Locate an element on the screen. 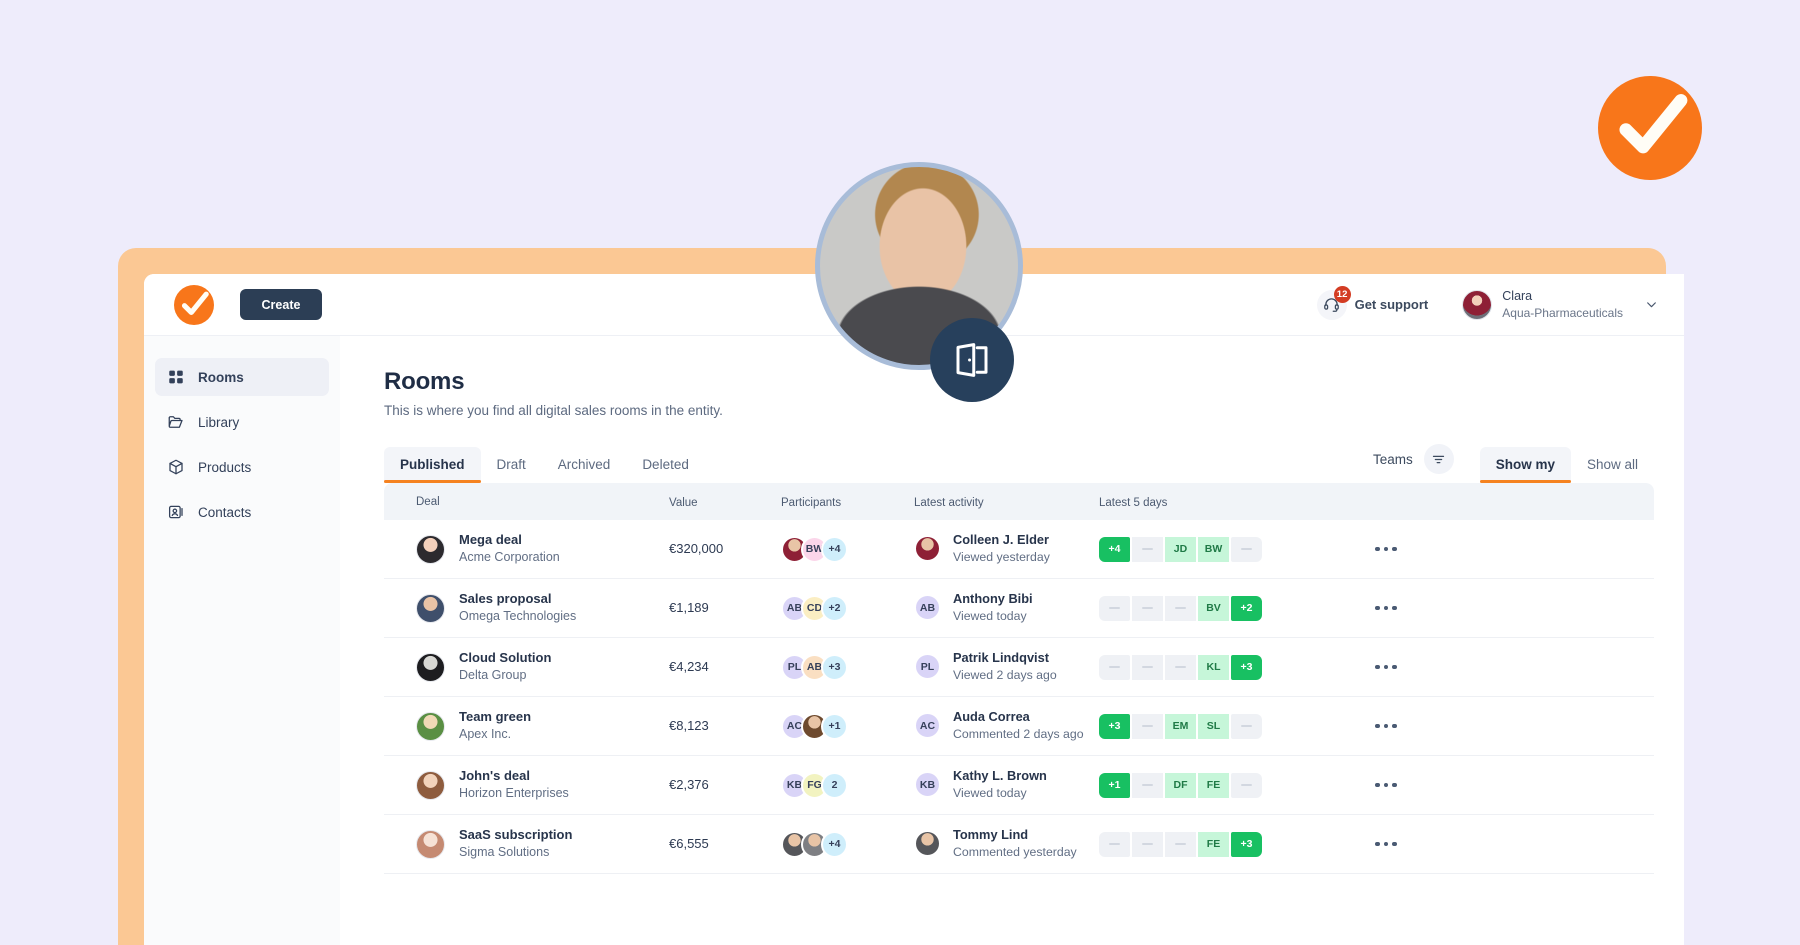 The width and height of the screenshot is (1800, 945). cell-latest-activity: PL Patrik Lindqvist Viewed 2 days ago is located at coordinates (1006, 667).